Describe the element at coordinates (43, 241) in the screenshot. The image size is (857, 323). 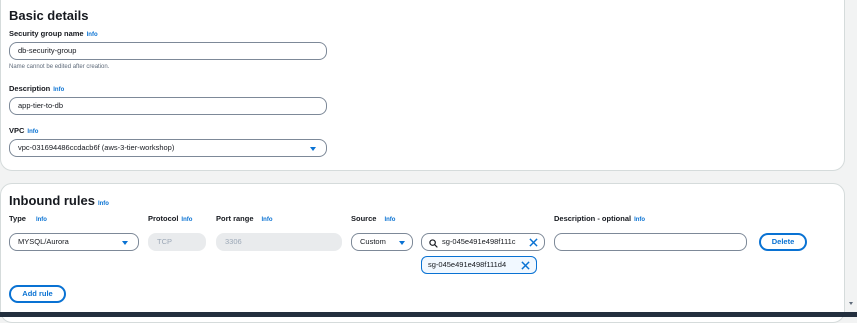
I see `rule-type-value: MYSQL/Aurora` at that location.